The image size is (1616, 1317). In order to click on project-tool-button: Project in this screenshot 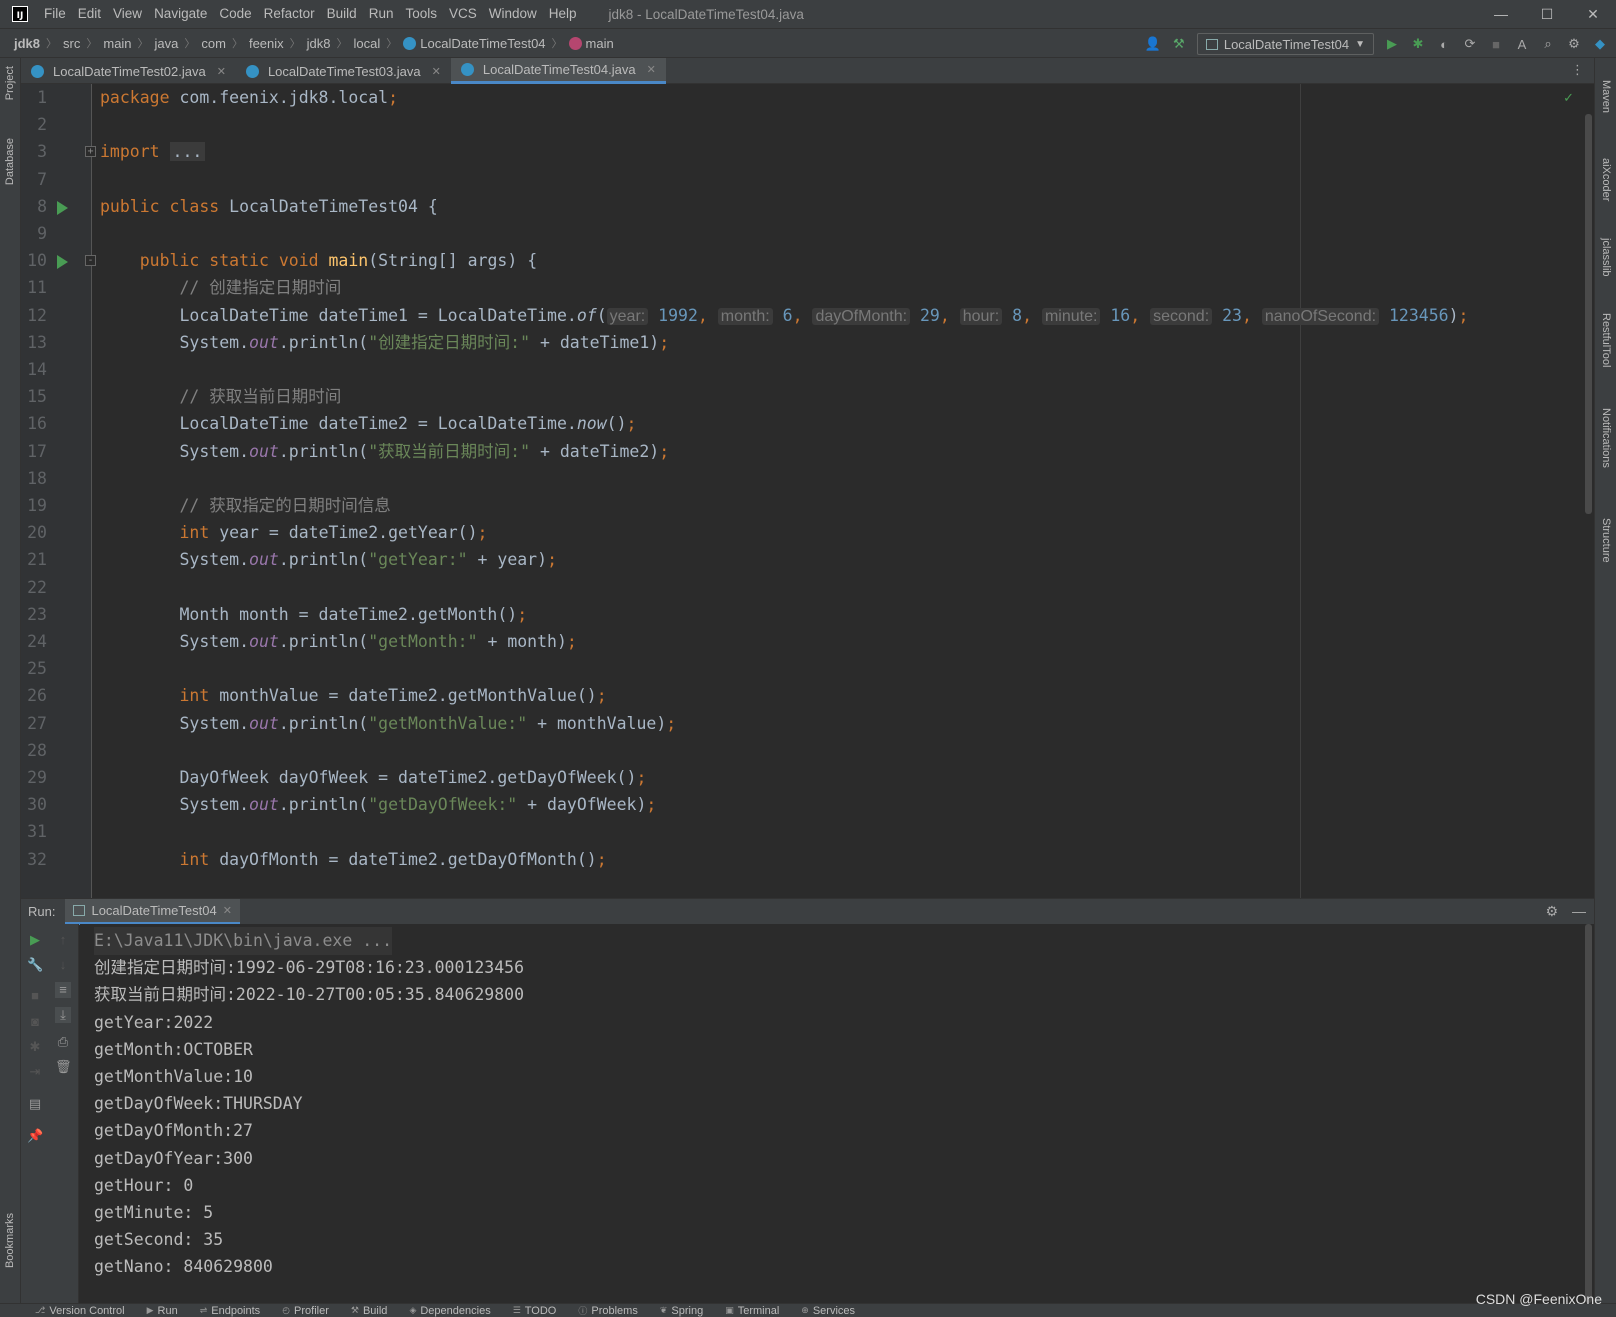, I will do `click(10, 83)`.